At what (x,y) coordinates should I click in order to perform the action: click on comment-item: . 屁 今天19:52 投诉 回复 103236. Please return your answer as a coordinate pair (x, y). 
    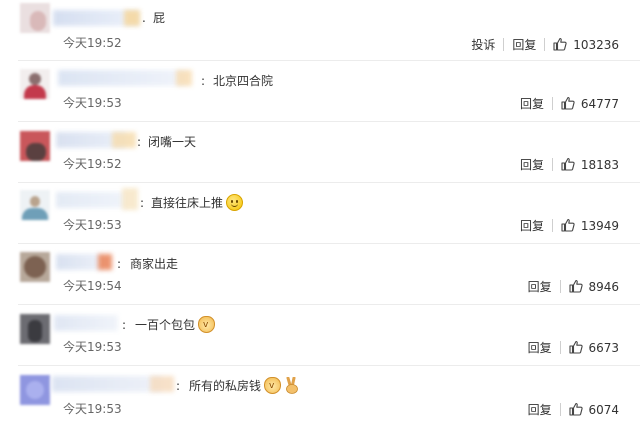
    Looking at the image, I should click on (320, 30).